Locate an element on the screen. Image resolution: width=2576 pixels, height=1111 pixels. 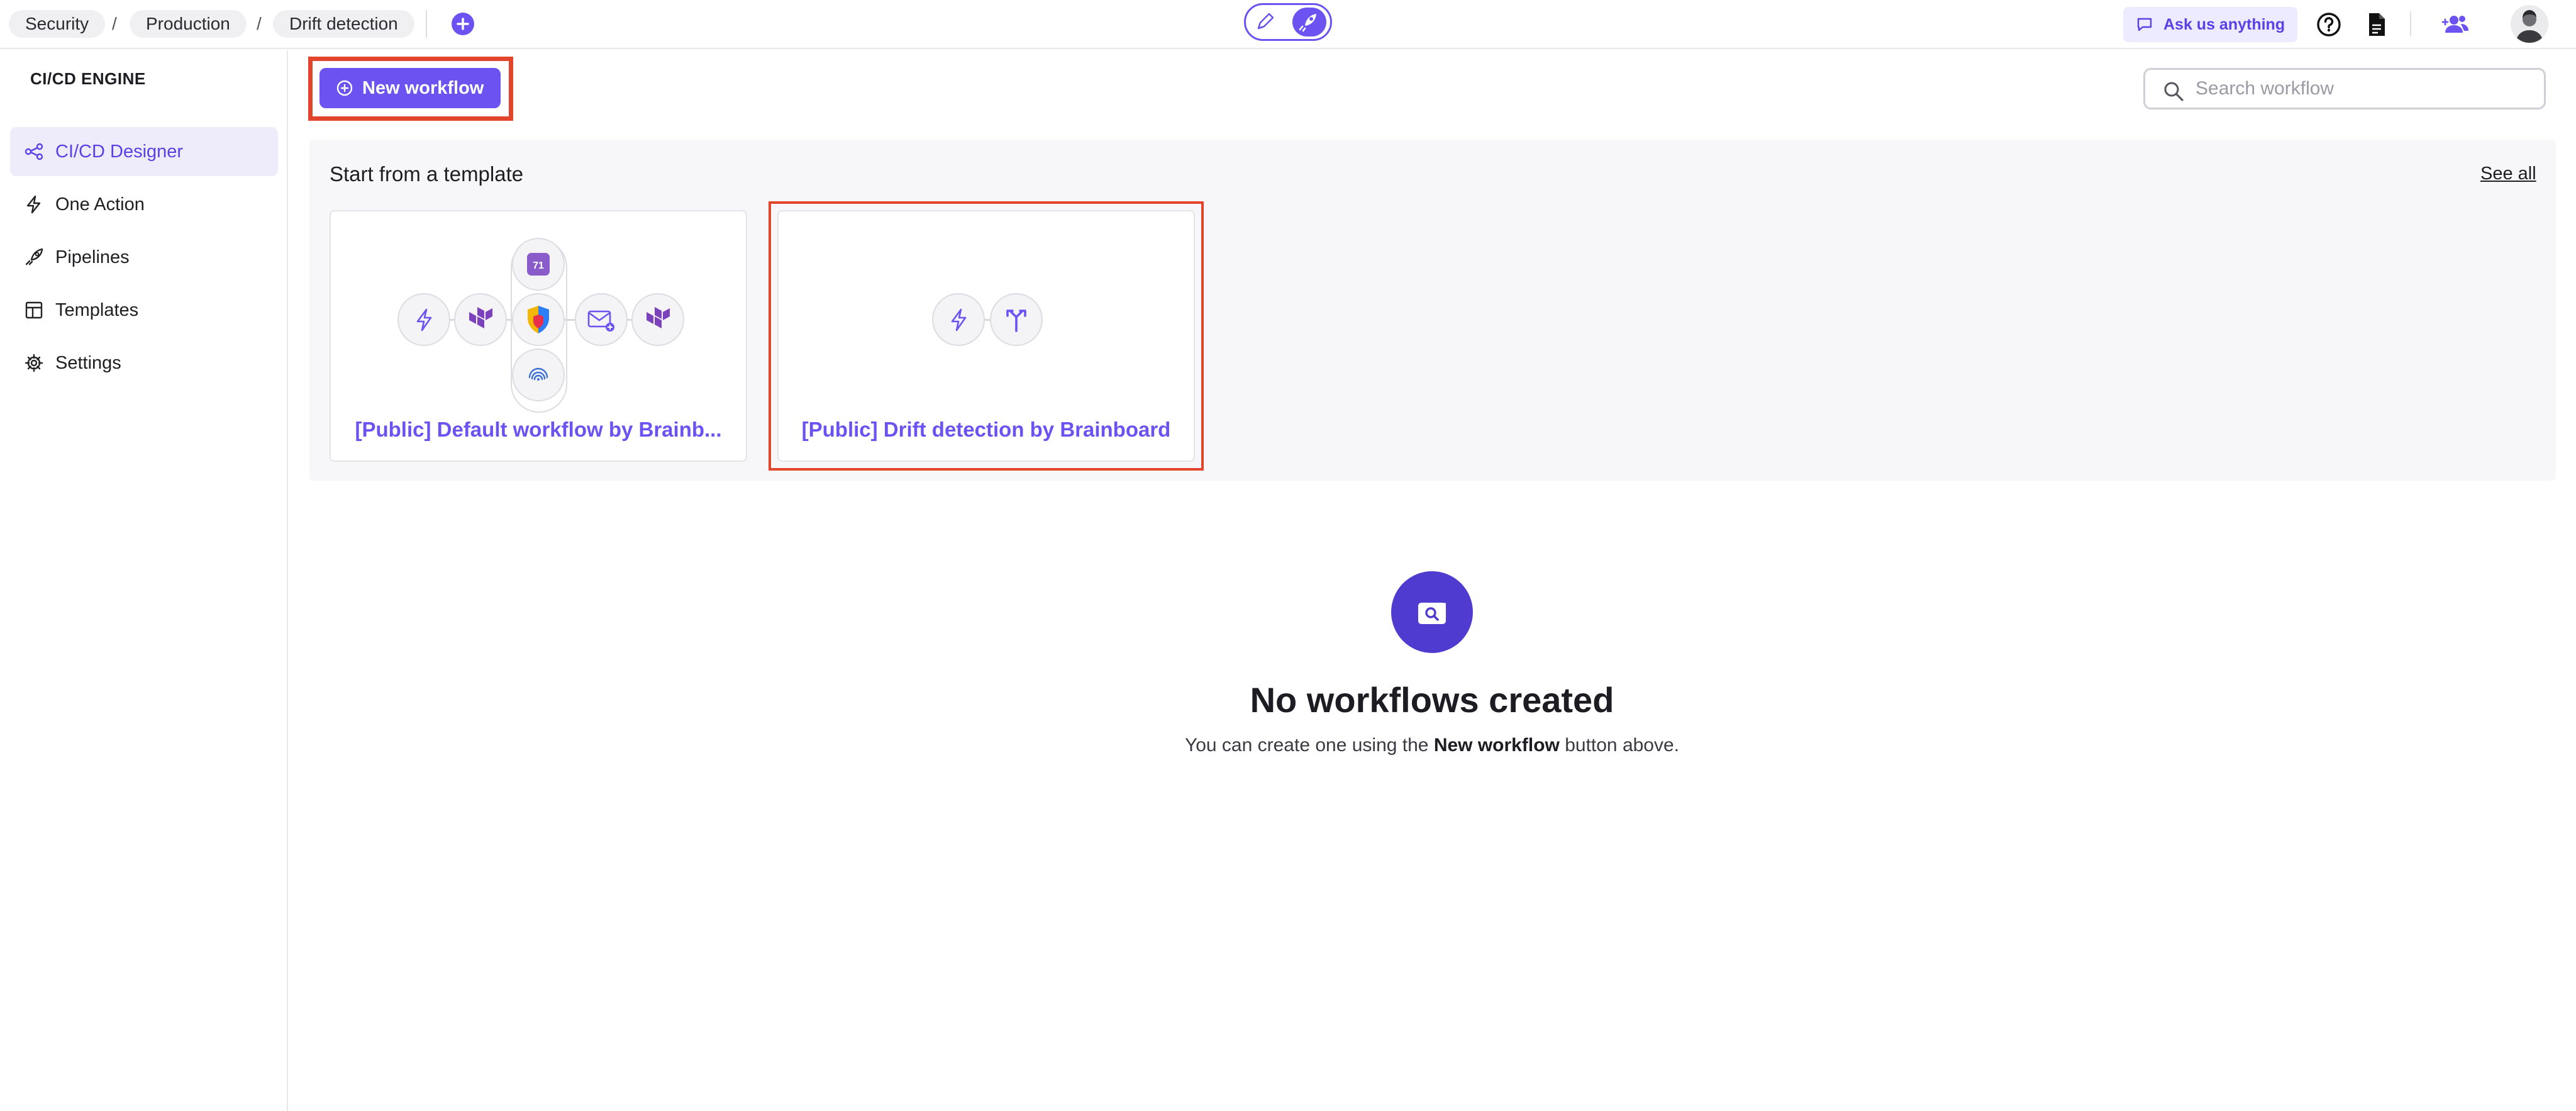
breadcrumb-divider is located at coordinates (426, 24).